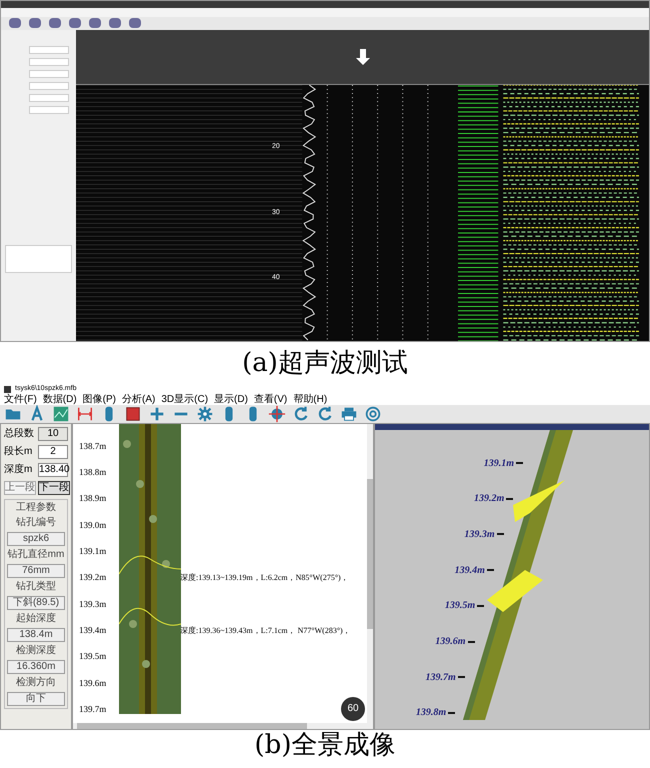 The width and height of the screenshot is (650, 768). I want to click on segment-button: 上一段, so click(20, 487).